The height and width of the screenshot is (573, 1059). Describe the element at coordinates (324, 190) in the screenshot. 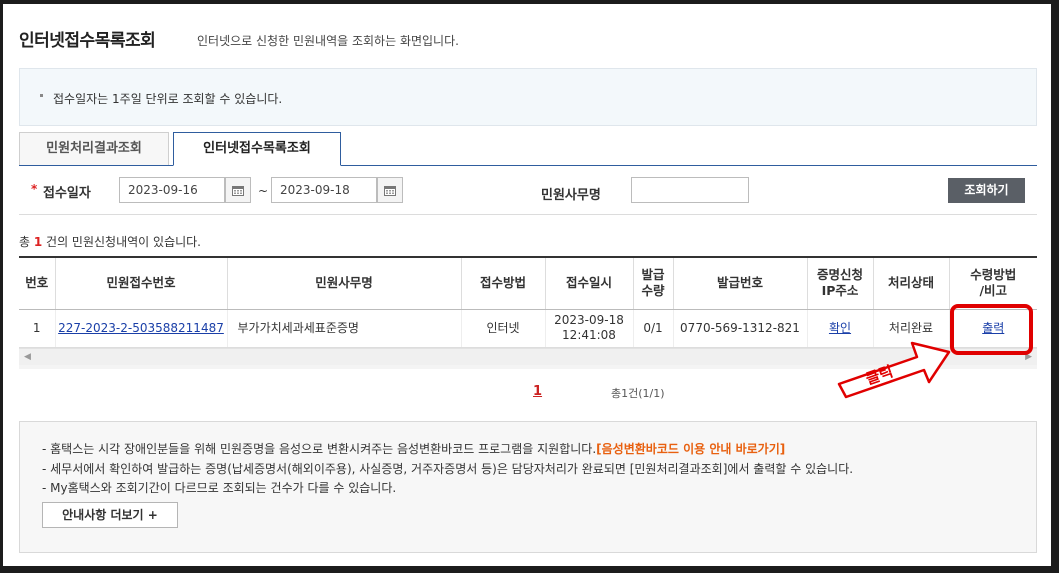

I see `end-date-input` at that location.